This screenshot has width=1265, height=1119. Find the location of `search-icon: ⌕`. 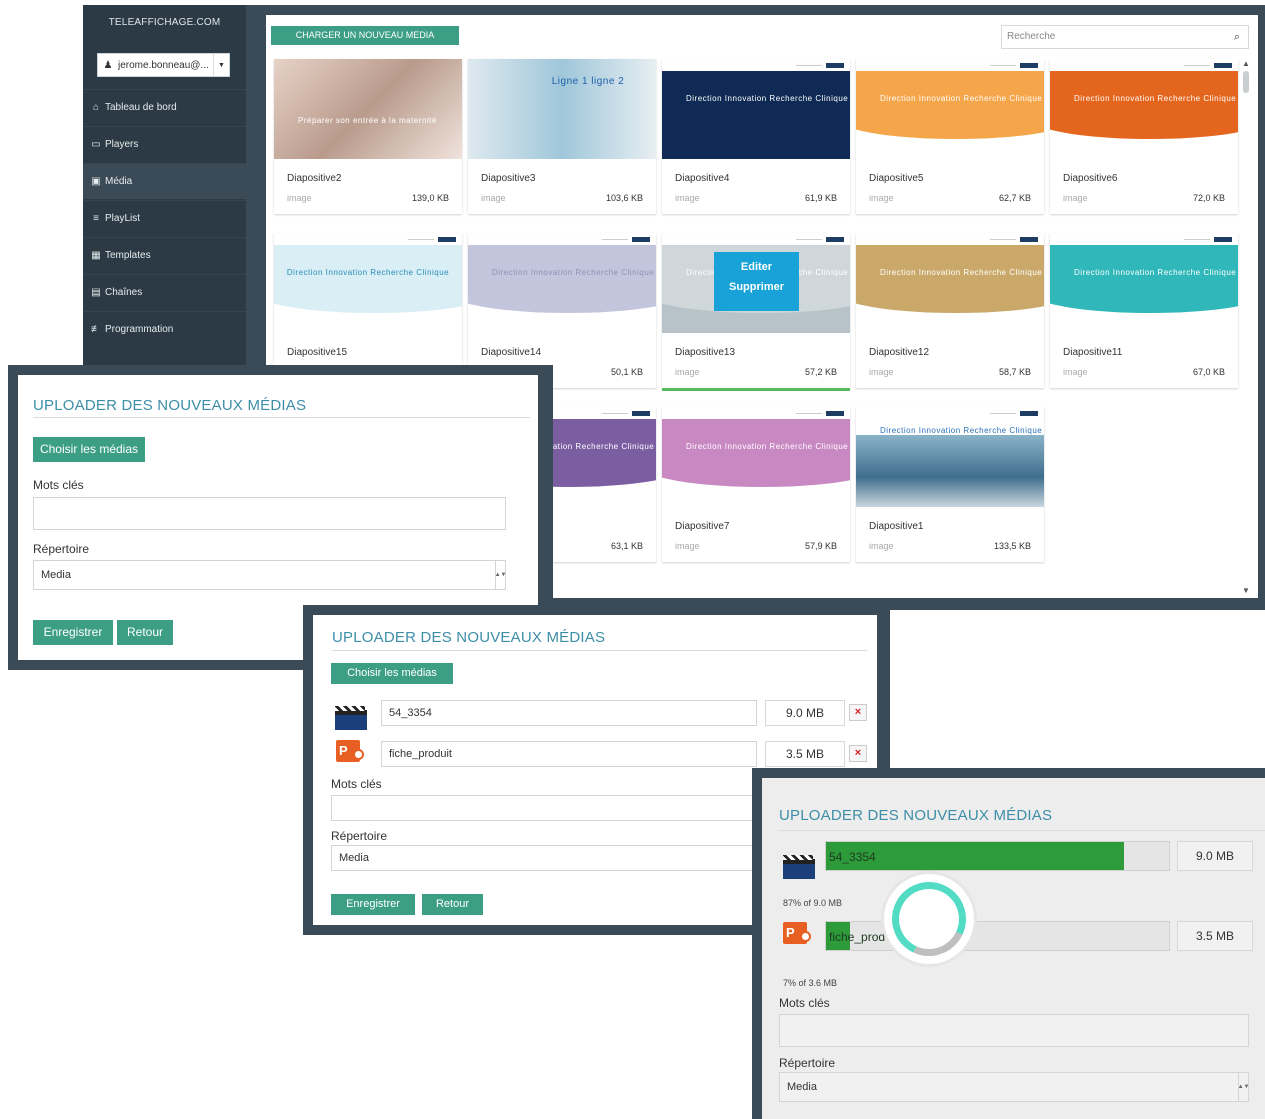

search-icon: ⌕ is located at coordinates (1237, 37).